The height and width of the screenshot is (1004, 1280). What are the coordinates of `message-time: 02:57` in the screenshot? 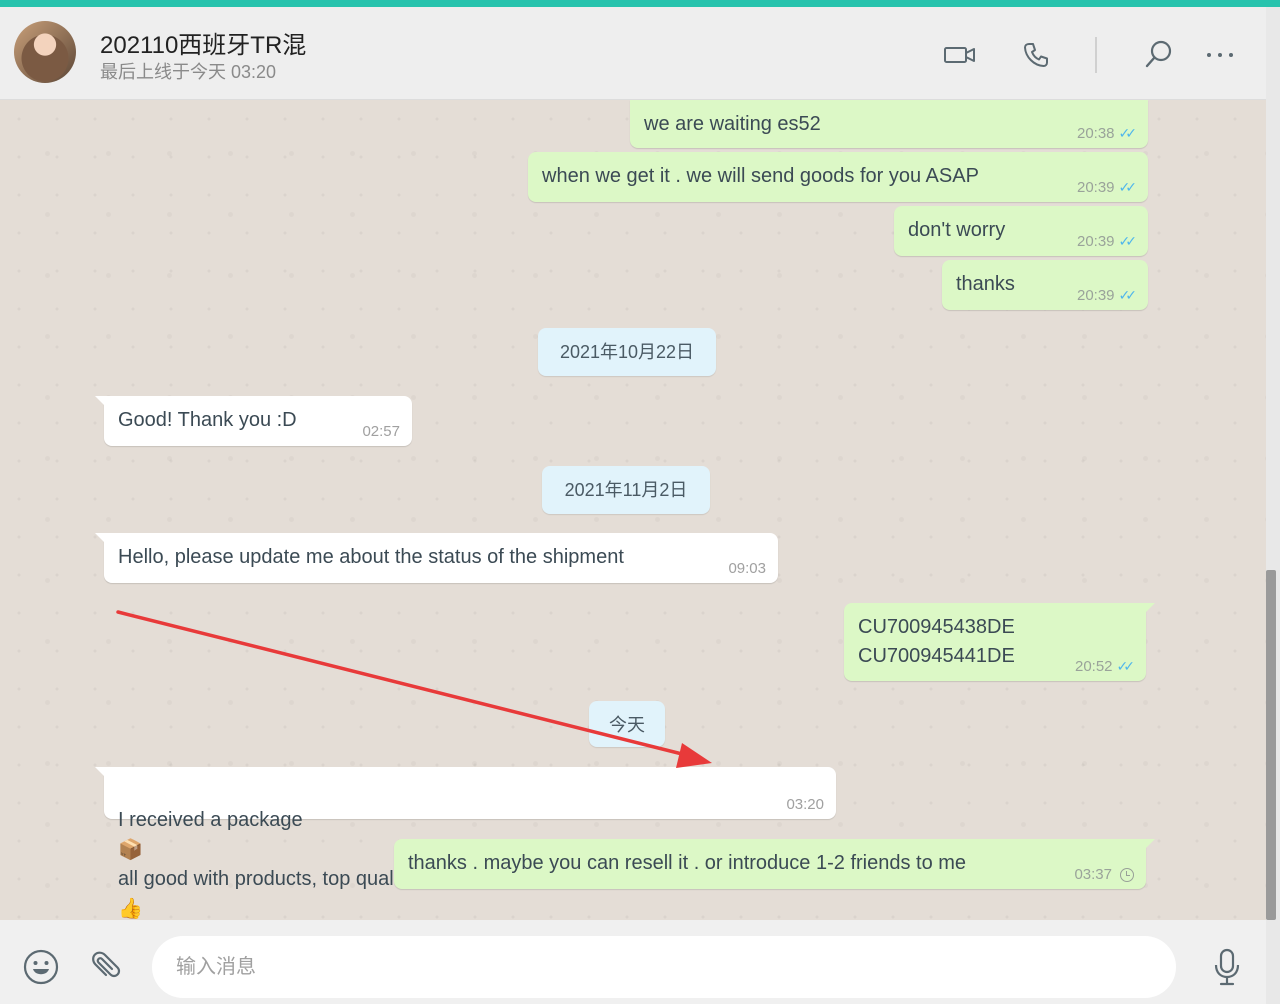 It's located at (381, 431).